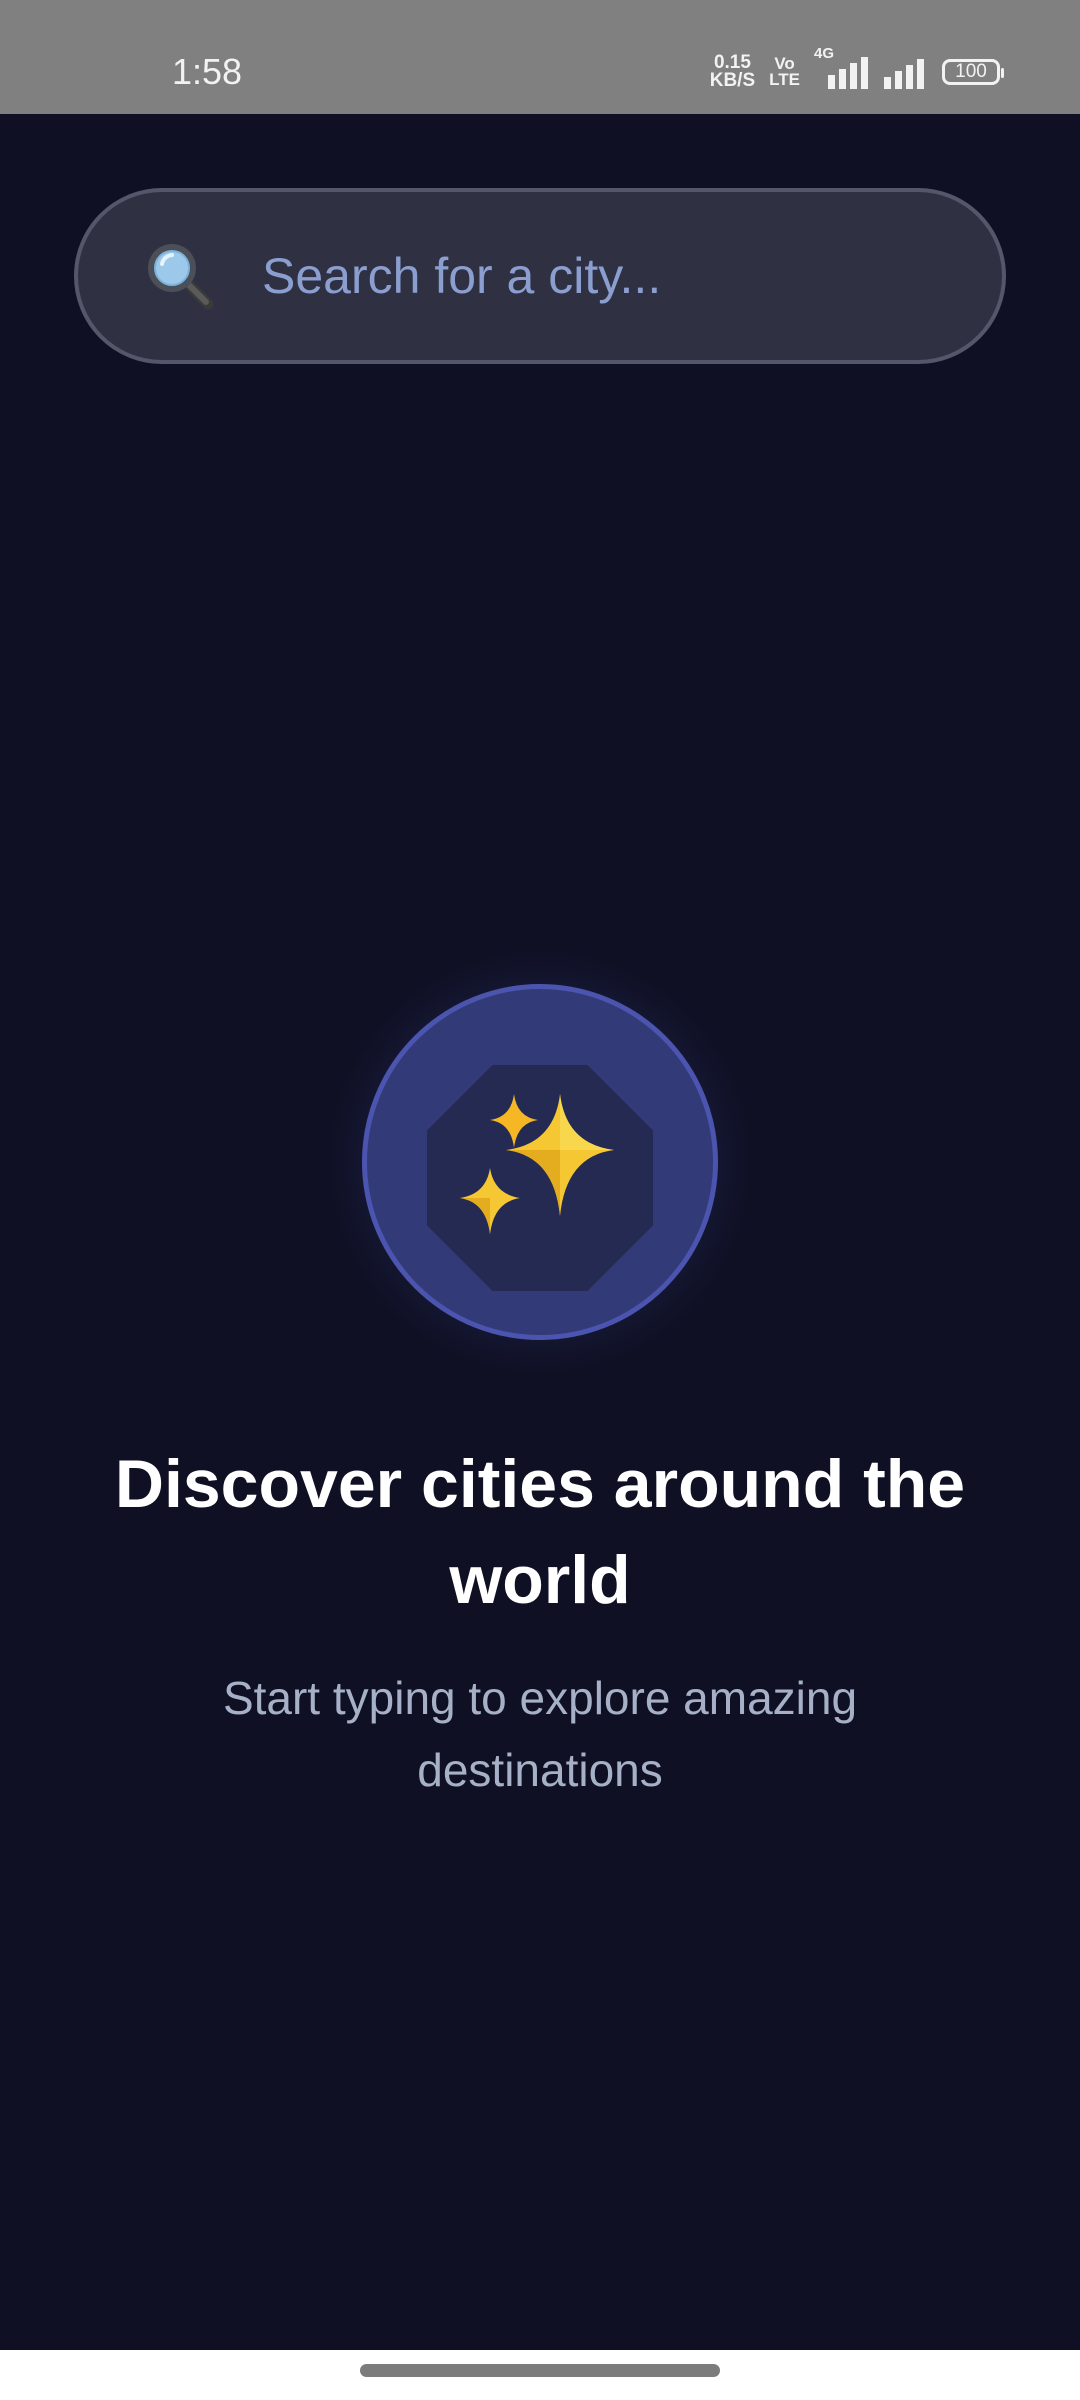 The image size is (1080, 2400). What do you see at coordinates (540, 57) in the screenshot?
I see `status-bar: 1:58 0.15 KB/S Vo LTE 4G 100` at bounding box center [540, 57].